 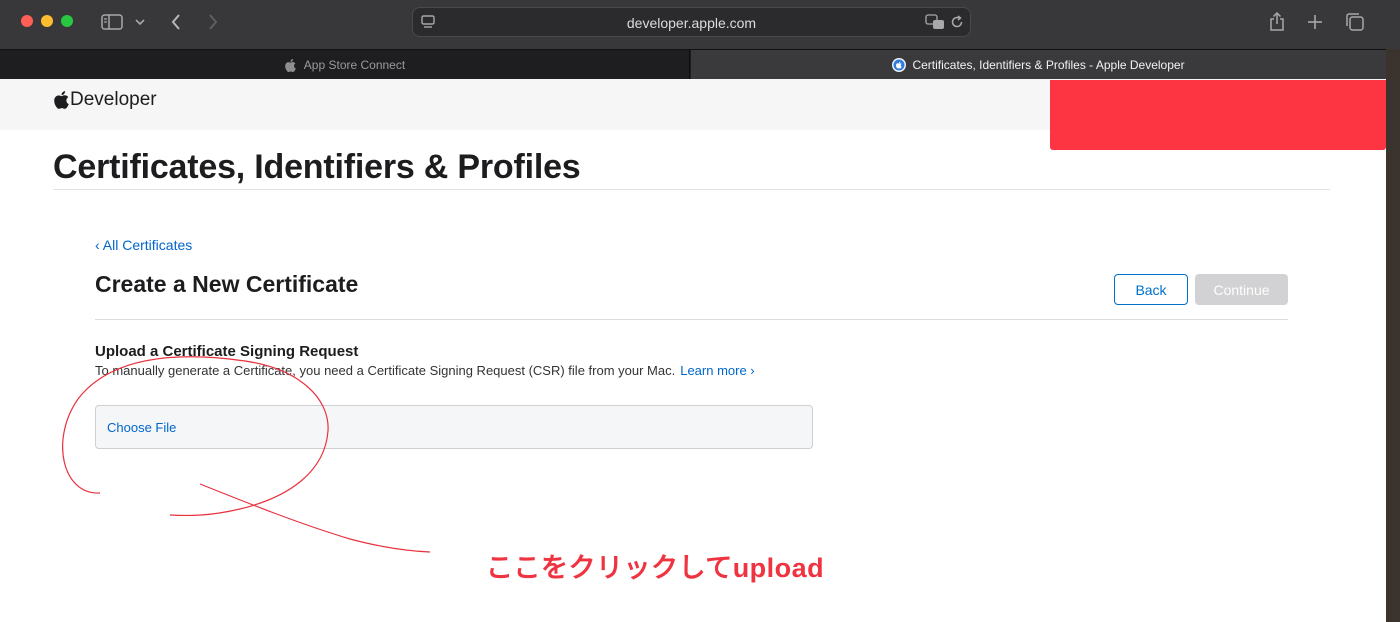 I want to click on annotation-circle-arrow, so click(x=246, y=454).